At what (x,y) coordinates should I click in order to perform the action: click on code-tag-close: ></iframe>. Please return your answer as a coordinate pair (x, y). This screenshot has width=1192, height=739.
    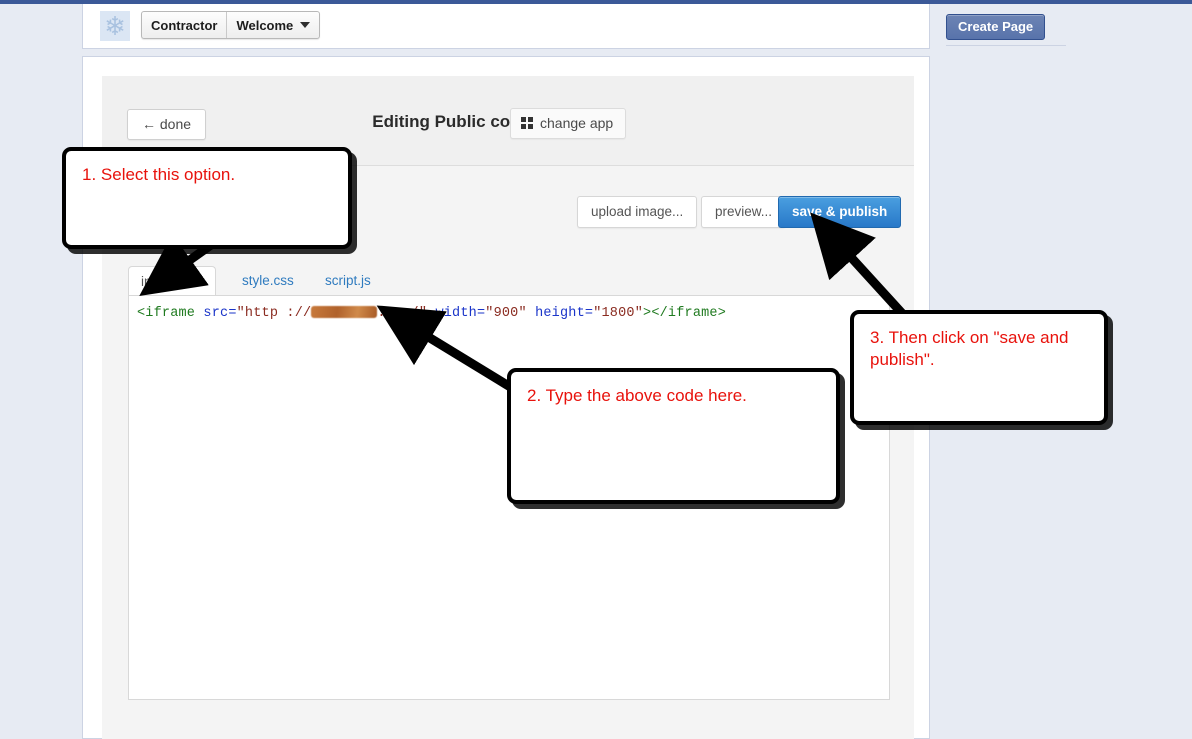
    Looking at the image, I should click on (685, 313).